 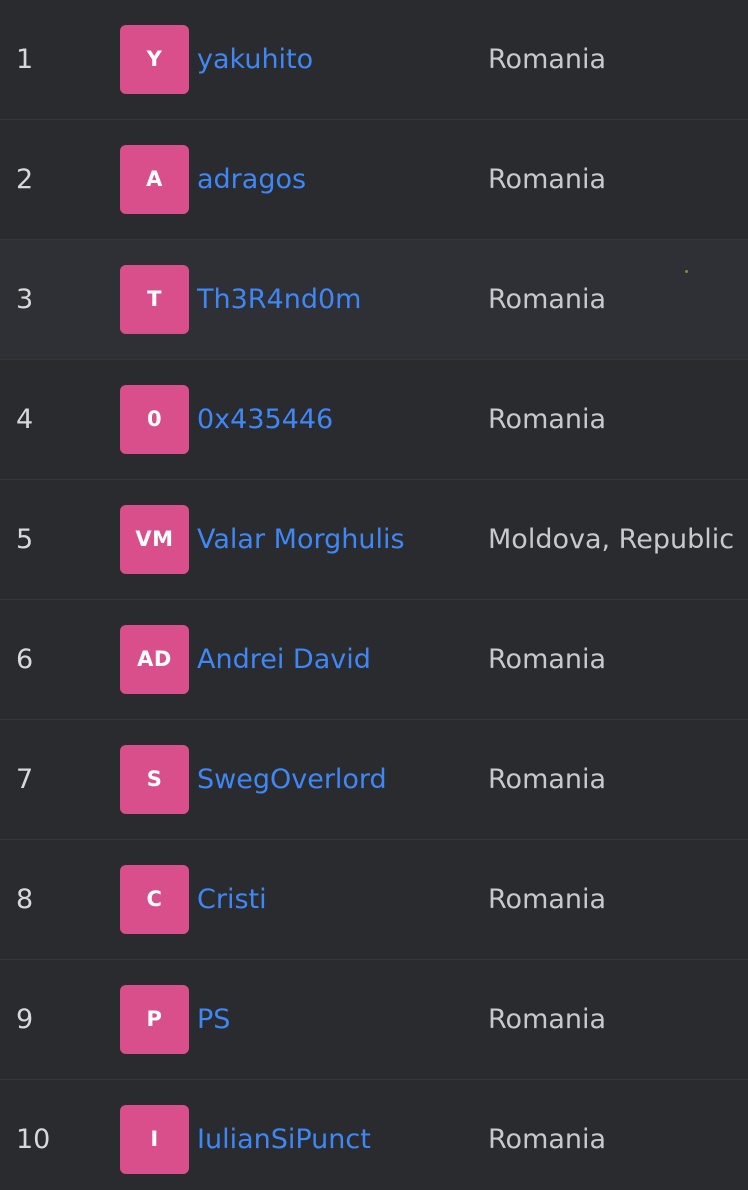 What do you see at coordinates (265, 419) in the screenshot?
I see `username-link: 0x435446` at bounding box center [265, 419].